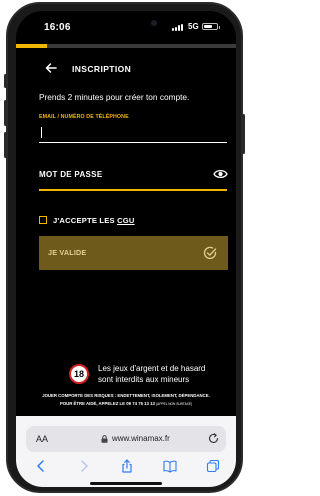  What do you see at coordinates (67, 252) in the screenshot?
I see `submit-button-label: JE VALIDE` at bounding box center [67, 252].